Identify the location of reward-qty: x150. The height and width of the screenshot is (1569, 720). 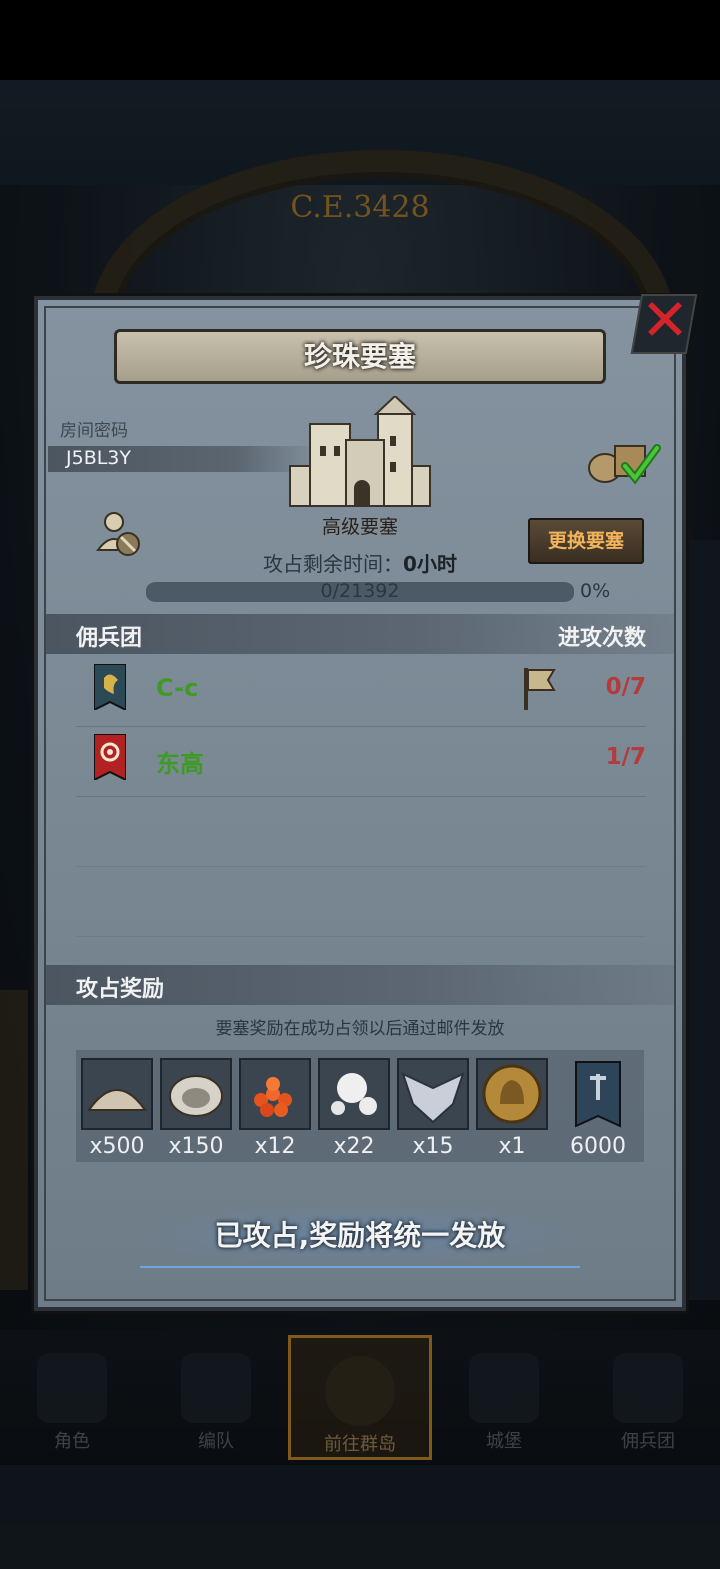
(196, 1146).